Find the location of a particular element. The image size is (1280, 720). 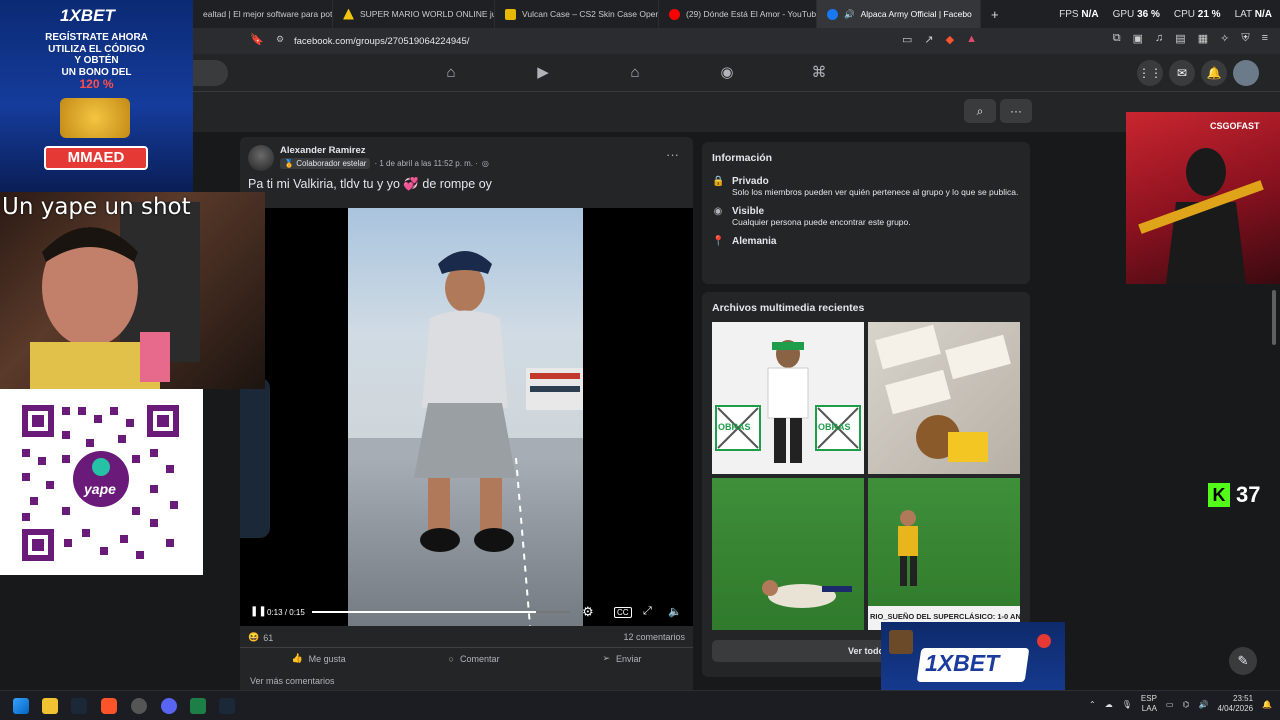

keyboard-language: ESP LAA is located at coordinates (1149, 704).